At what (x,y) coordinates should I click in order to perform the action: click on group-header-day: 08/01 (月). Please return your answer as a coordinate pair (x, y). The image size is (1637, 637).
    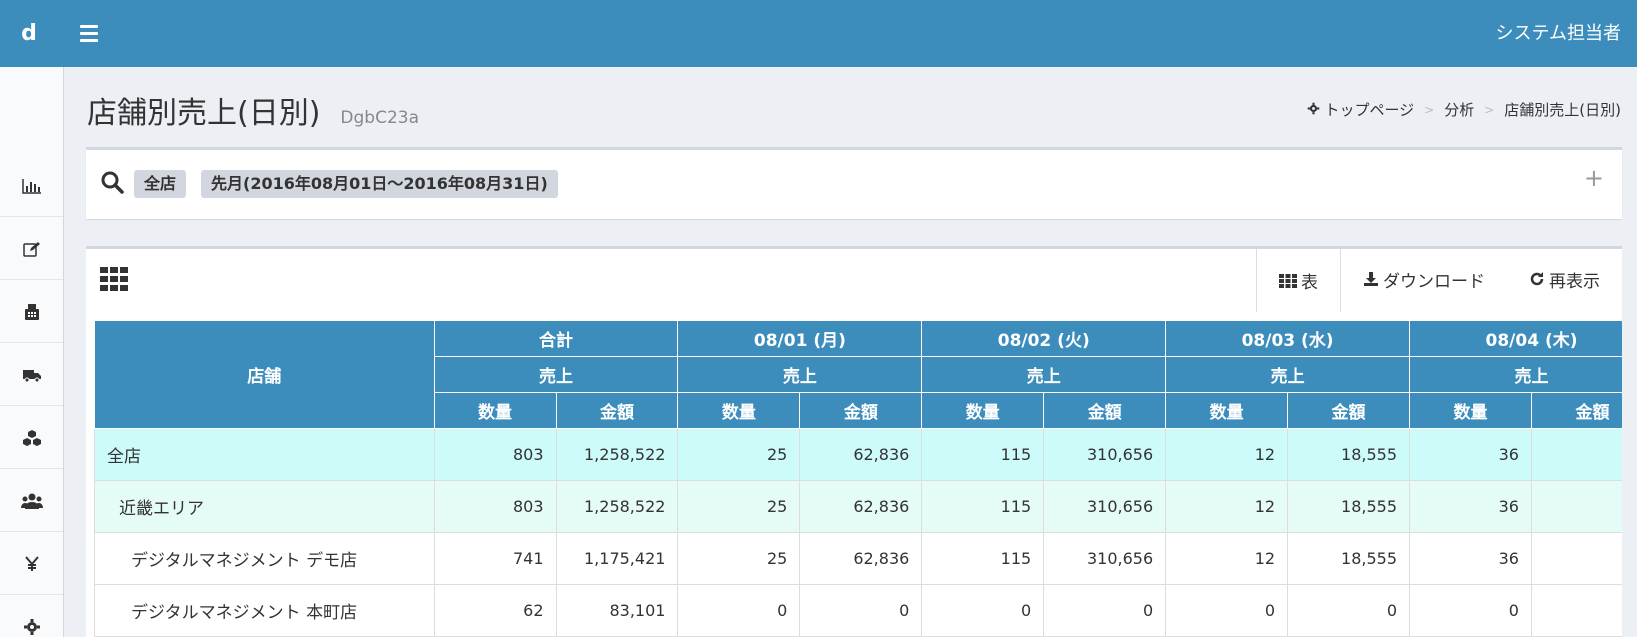
    Looking at the image, I should click on (800, 338).